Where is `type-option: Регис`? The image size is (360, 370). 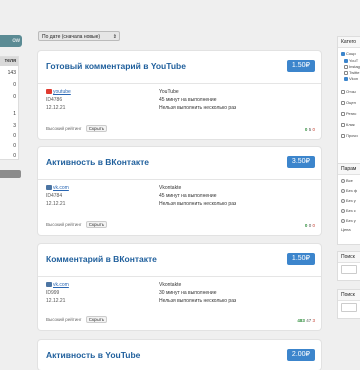
type-option: Регис is located at coordinates (349, 113).